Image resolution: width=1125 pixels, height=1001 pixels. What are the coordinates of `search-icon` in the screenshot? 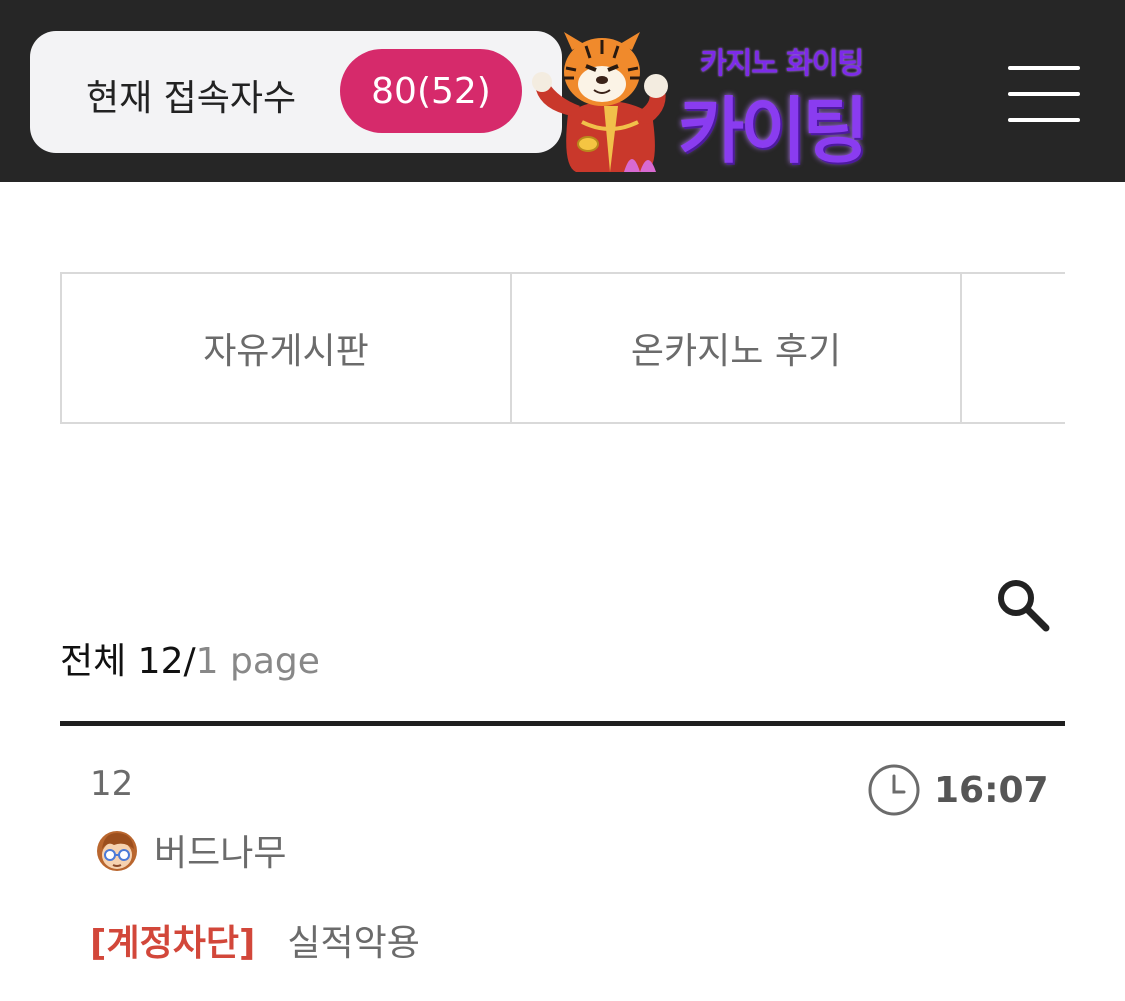 It's located at (1024, 606).